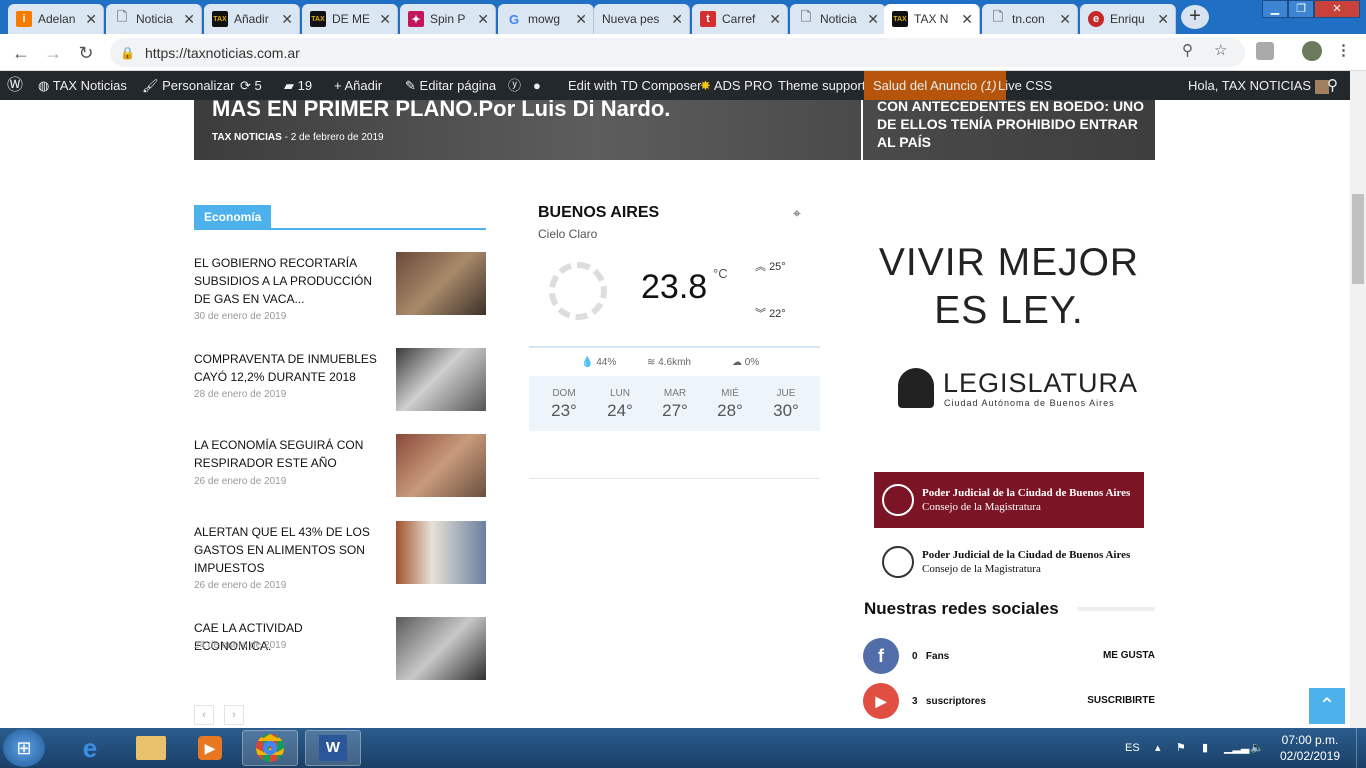 Image resolution: width=1366 pixels, height=768 pixels. What do you see at coordinates (1258, 85) in the screenshot?
I see `account-menu: Hola, TAX NOTICIAS` at bounding box center [1258, 85].